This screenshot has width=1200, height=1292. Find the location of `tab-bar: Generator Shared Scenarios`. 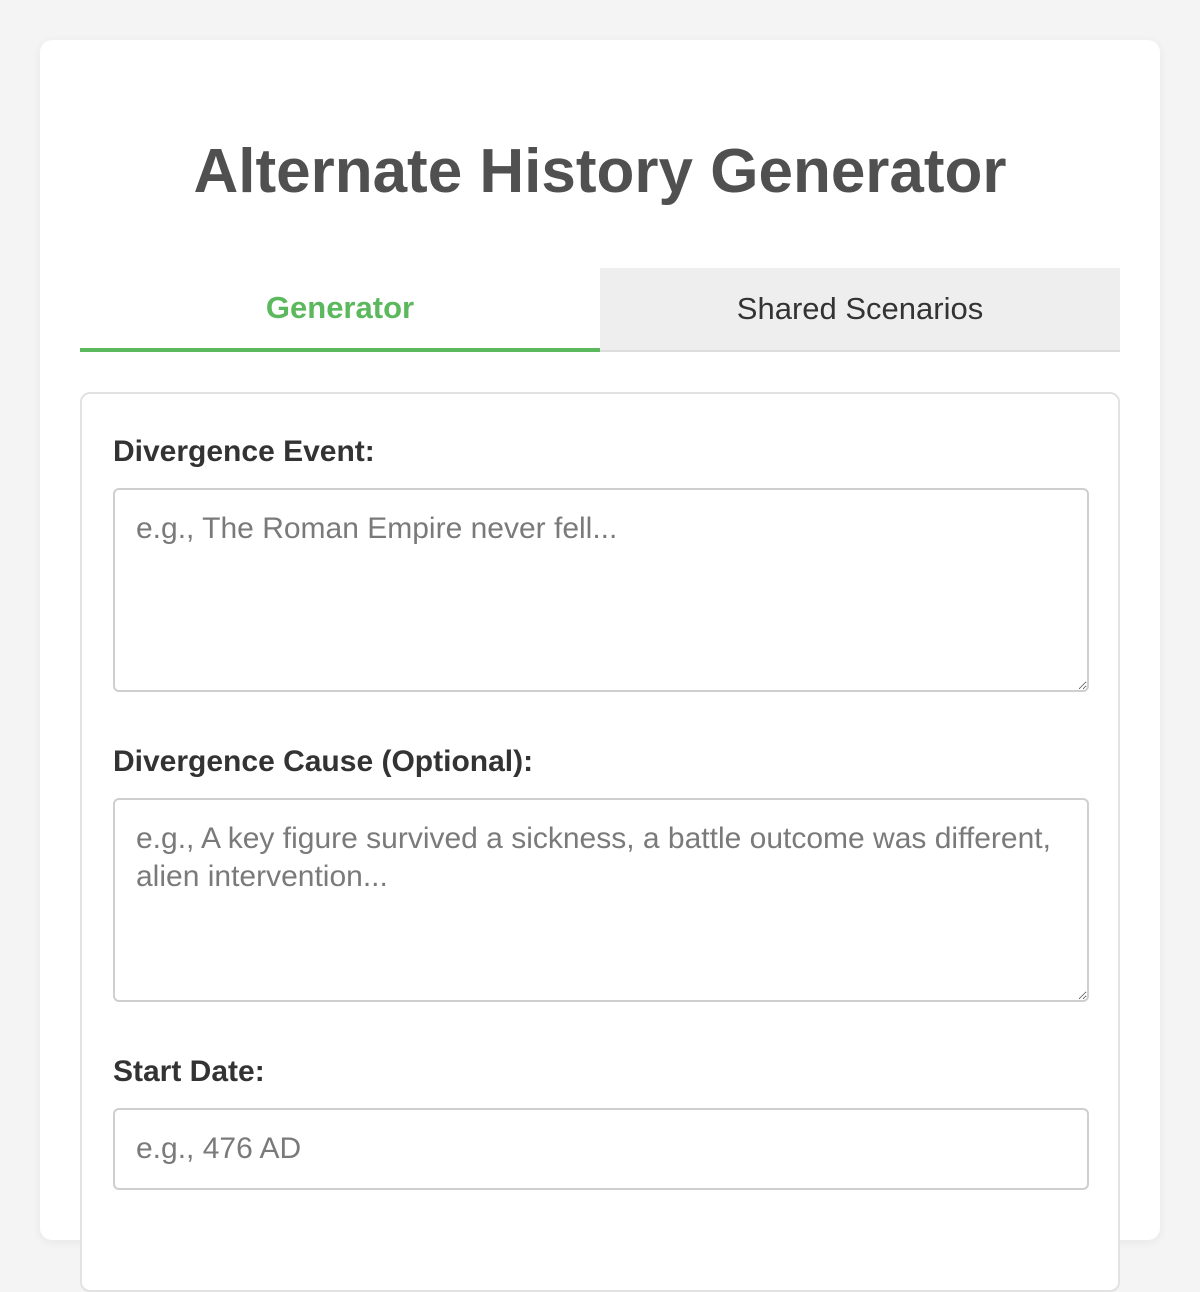

tab-bar: Generator Shared Scenarios is located at coordinates (600, 310).